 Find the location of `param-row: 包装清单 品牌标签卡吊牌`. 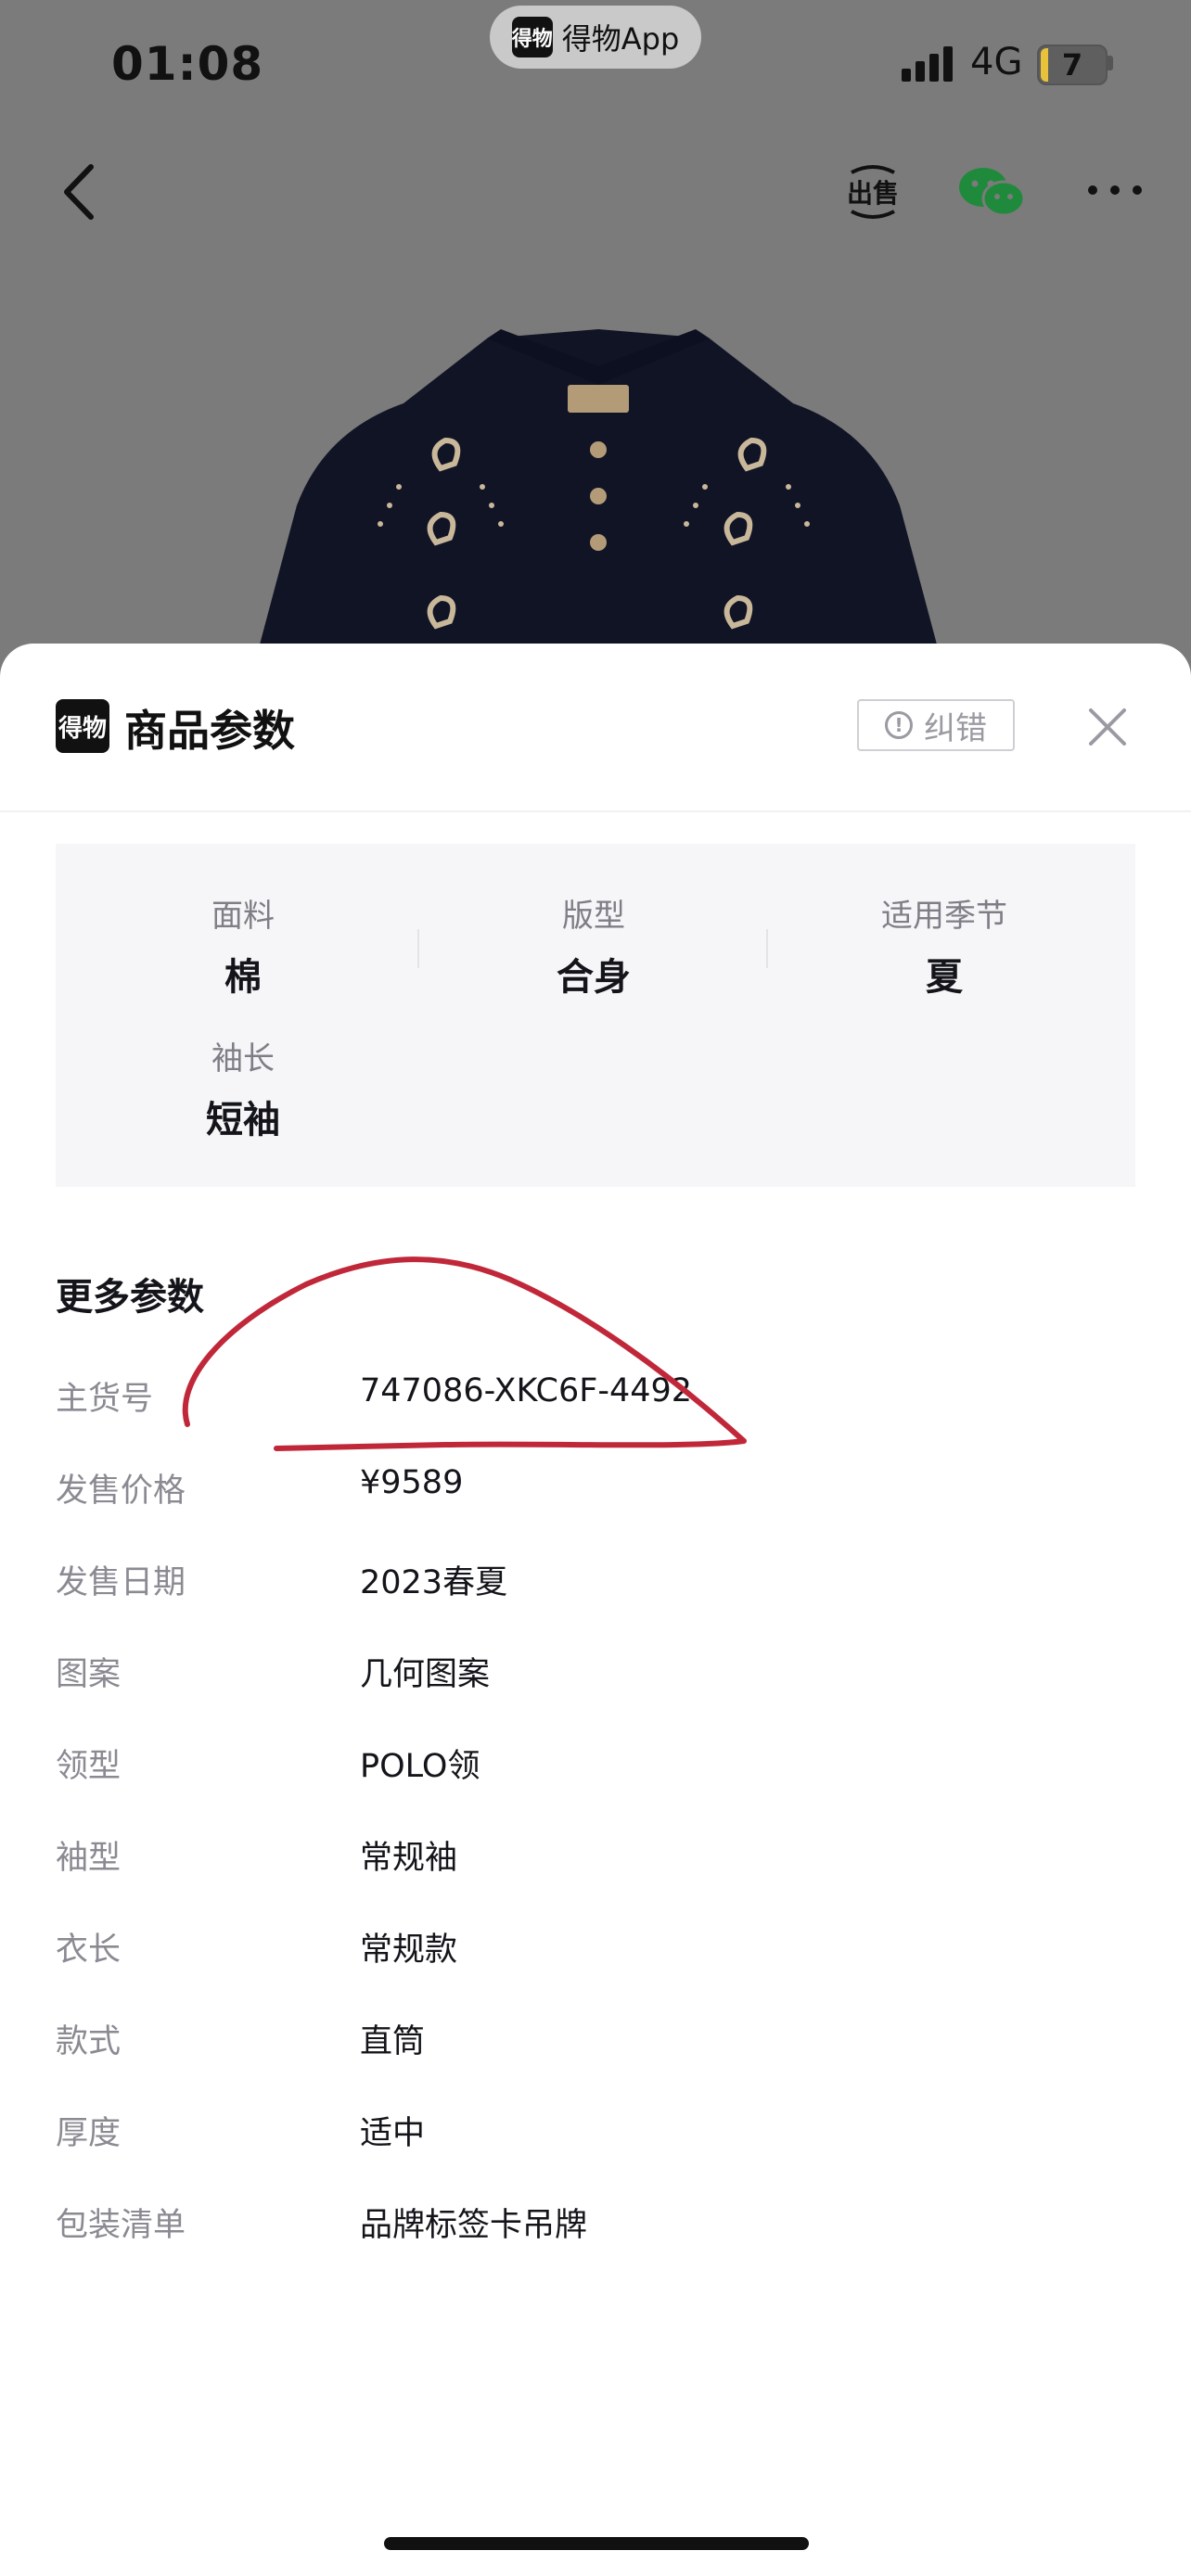

param-row: 包装清单 品牌标签卡吊牌 is located at coordinates (566, 2226).